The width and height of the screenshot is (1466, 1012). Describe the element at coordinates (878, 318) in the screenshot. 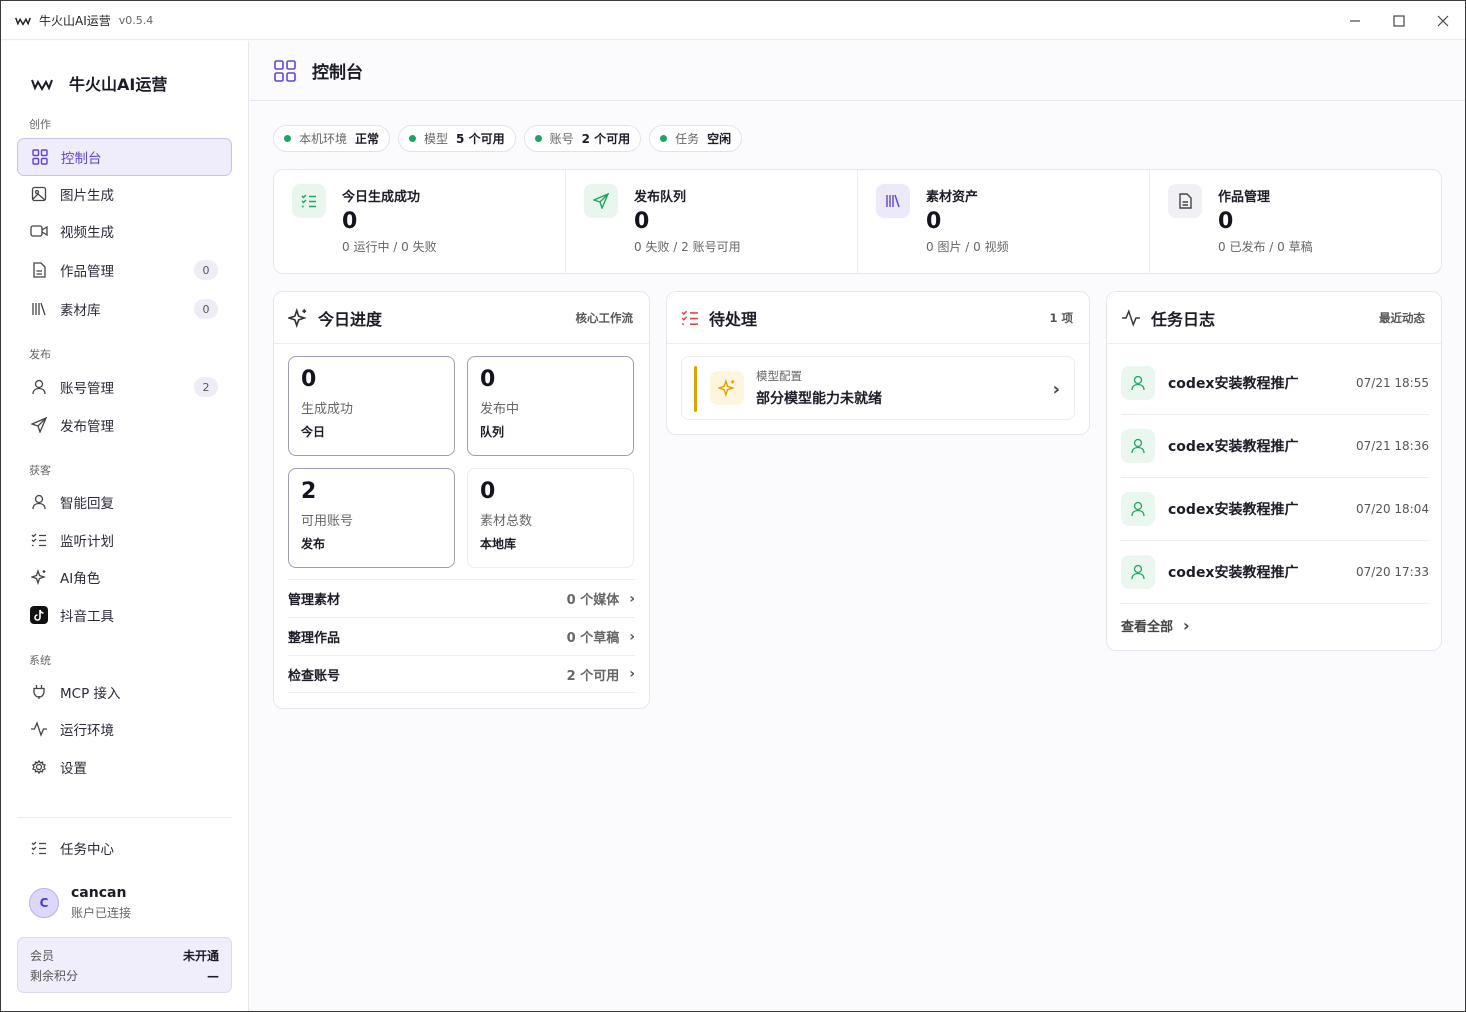

I see `card-header: 待处理 1 项` at that location.